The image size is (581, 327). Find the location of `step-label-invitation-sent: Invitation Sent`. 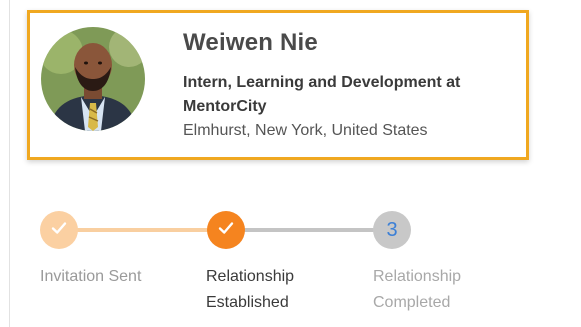

step-label-invitation-sent: Invitation Sent is located at coordinates (91, 276).